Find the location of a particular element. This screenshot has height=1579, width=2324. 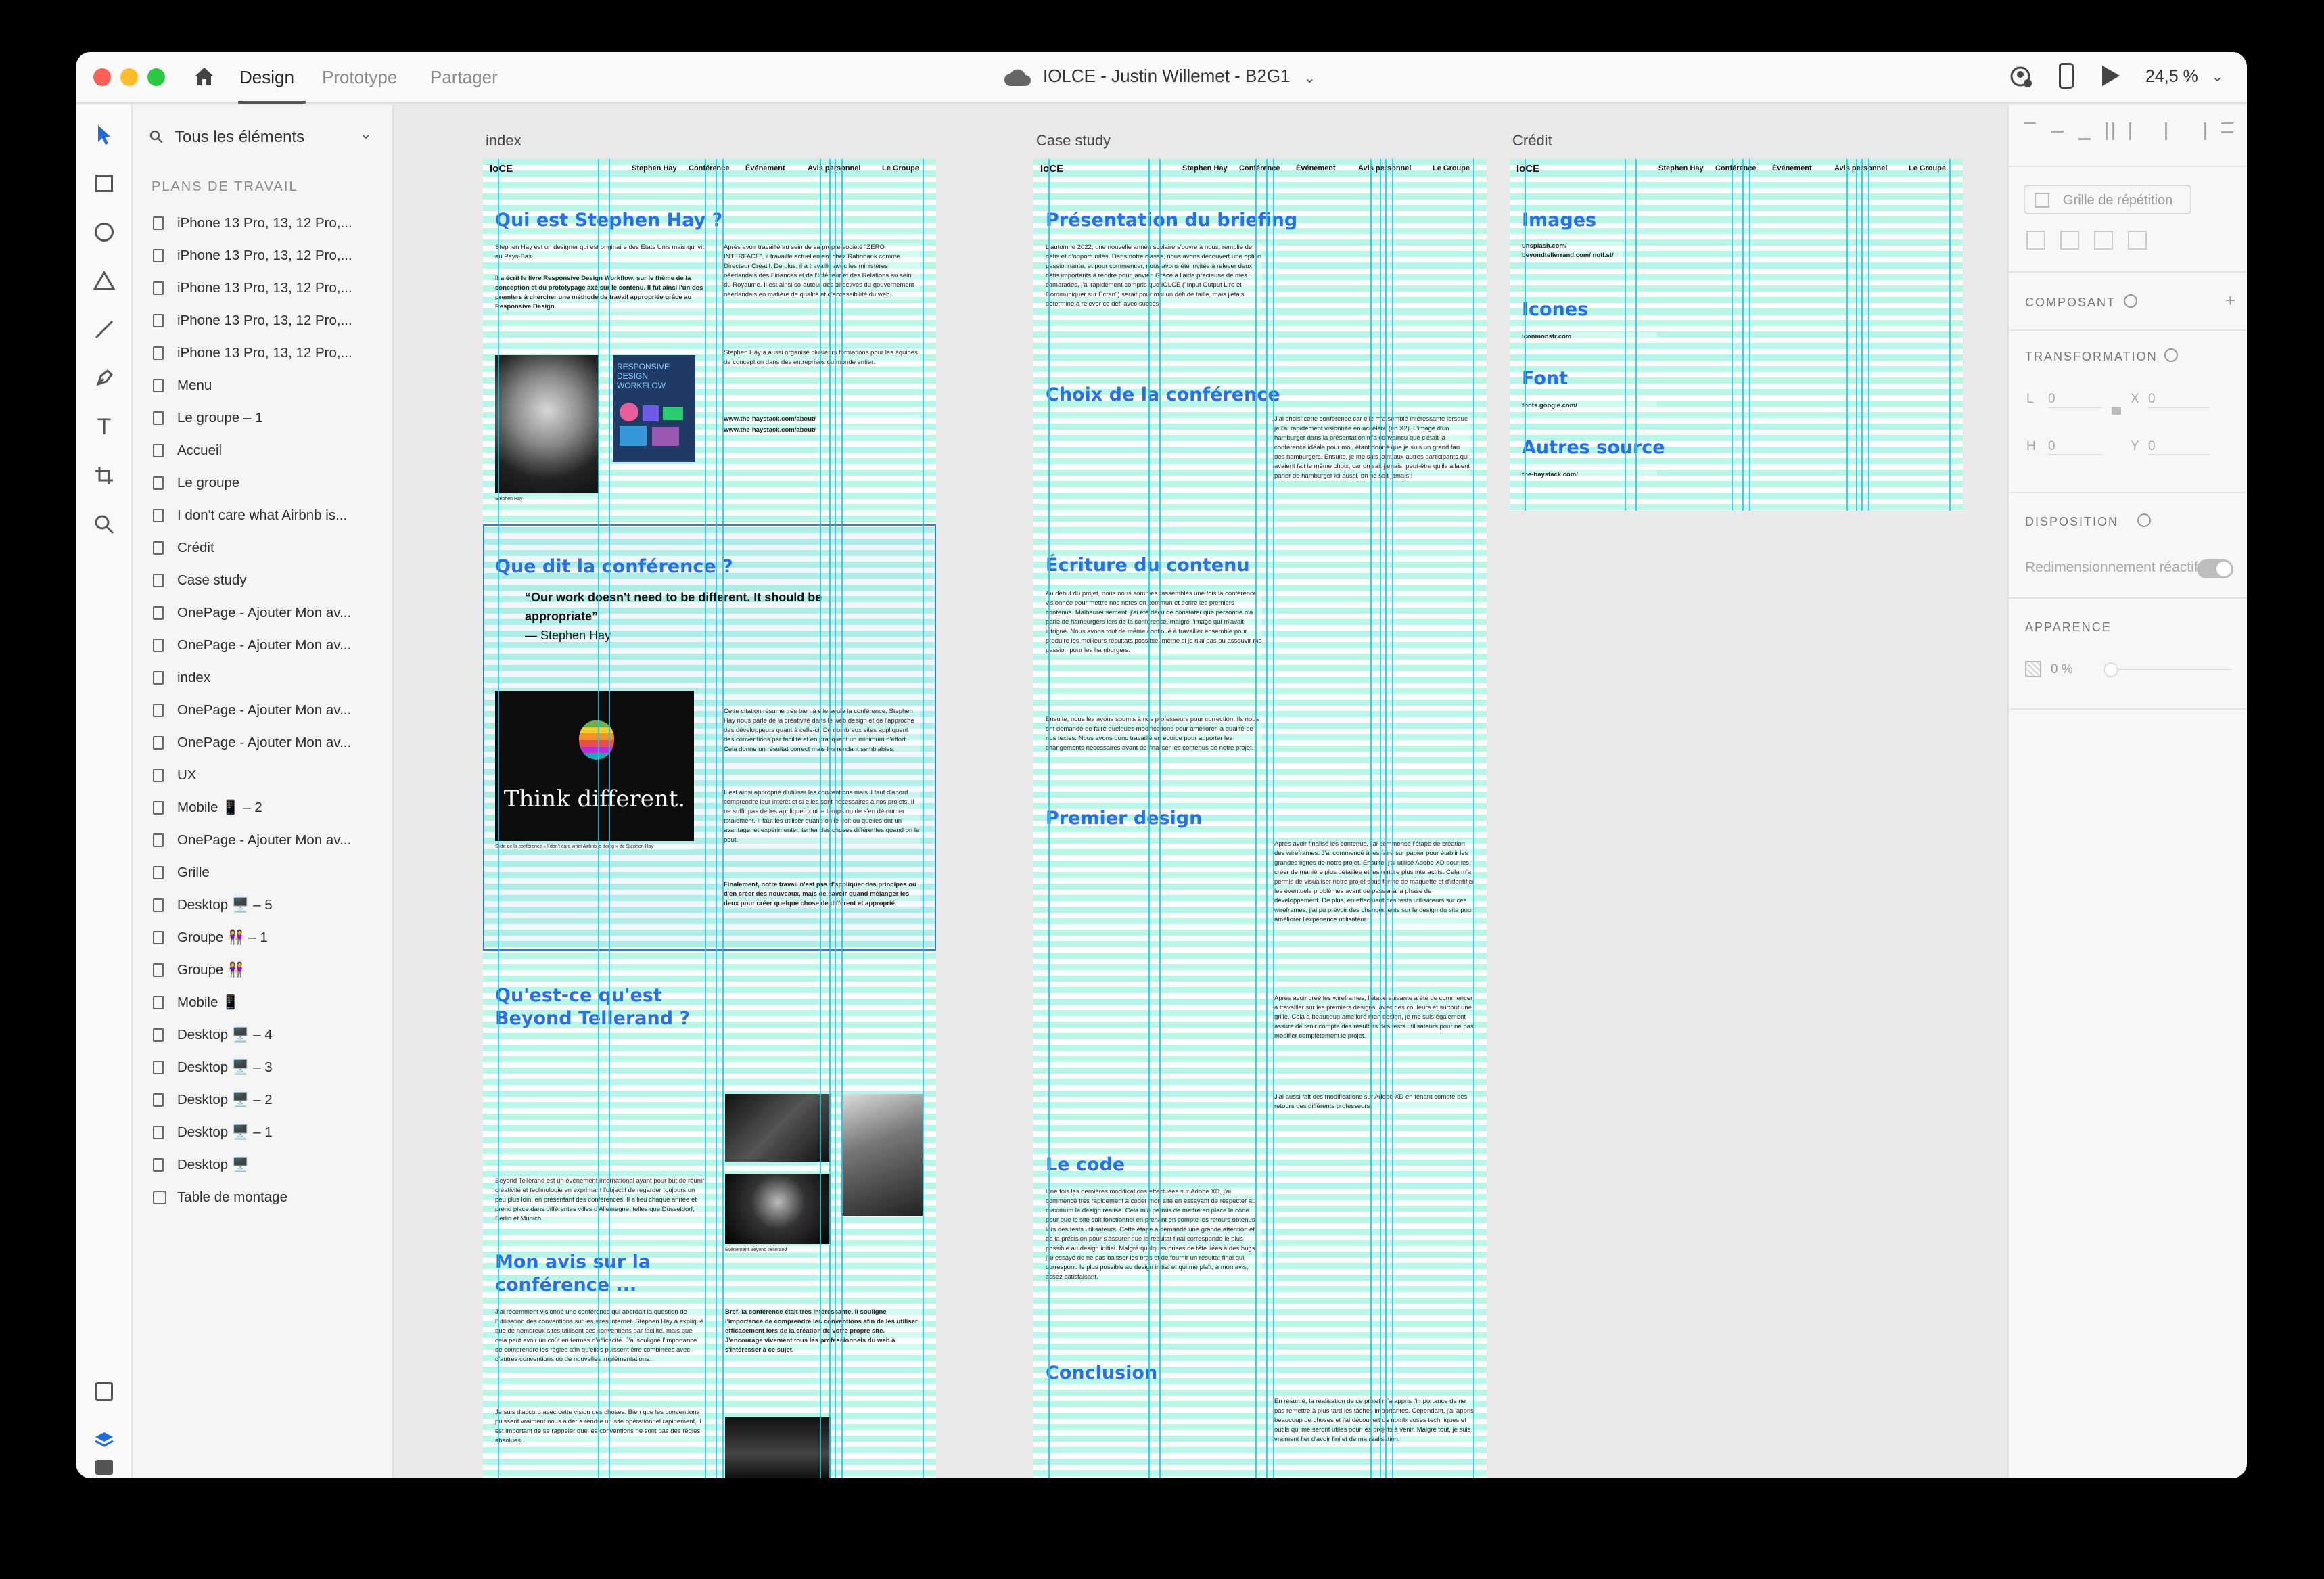

artboard-label-case-study: Case study is located at coordinates (1073, 141).